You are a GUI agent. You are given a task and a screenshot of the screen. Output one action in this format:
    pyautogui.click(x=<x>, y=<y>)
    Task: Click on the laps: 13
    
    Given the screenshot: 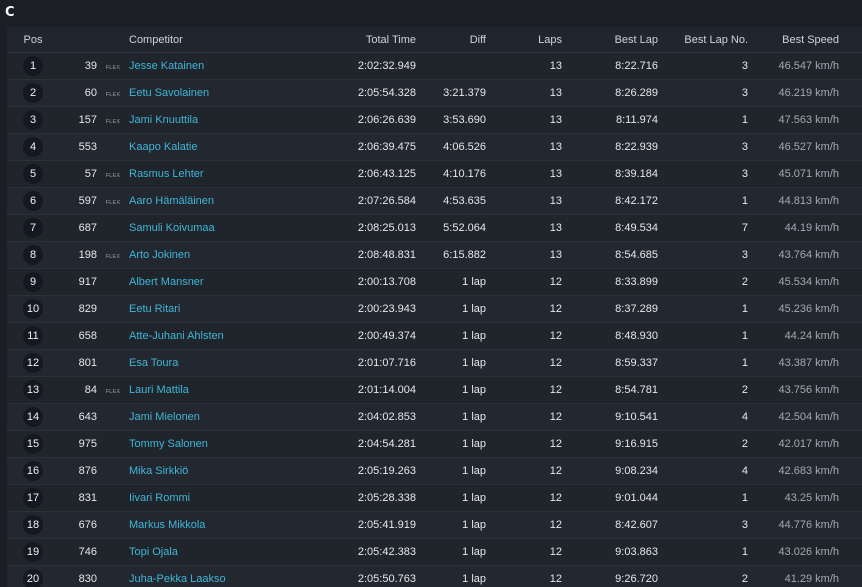 What is the action you would take?
    pyautogui.click(x=524, y=174)
    